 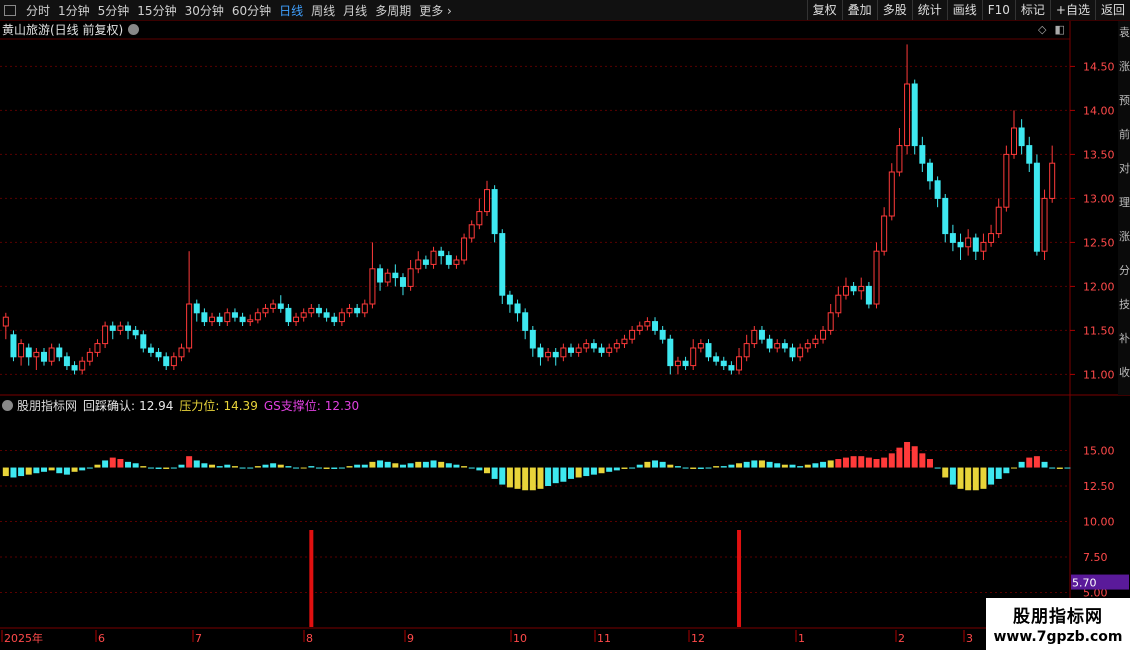 What do you see at coordinates (198, 638) in the screenshot?
I see `xaxis-label: 7` at bounding box center [198, 638].